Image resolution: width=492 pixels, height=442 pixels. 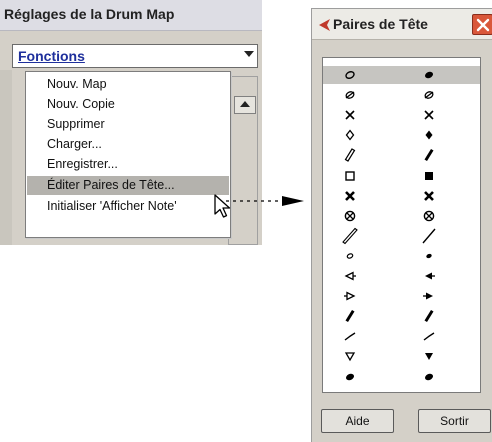 What do you see at coordinates (429, 256) in the screenshot?
I see `small-note-filled-icon` at bounding box center [429, 256].